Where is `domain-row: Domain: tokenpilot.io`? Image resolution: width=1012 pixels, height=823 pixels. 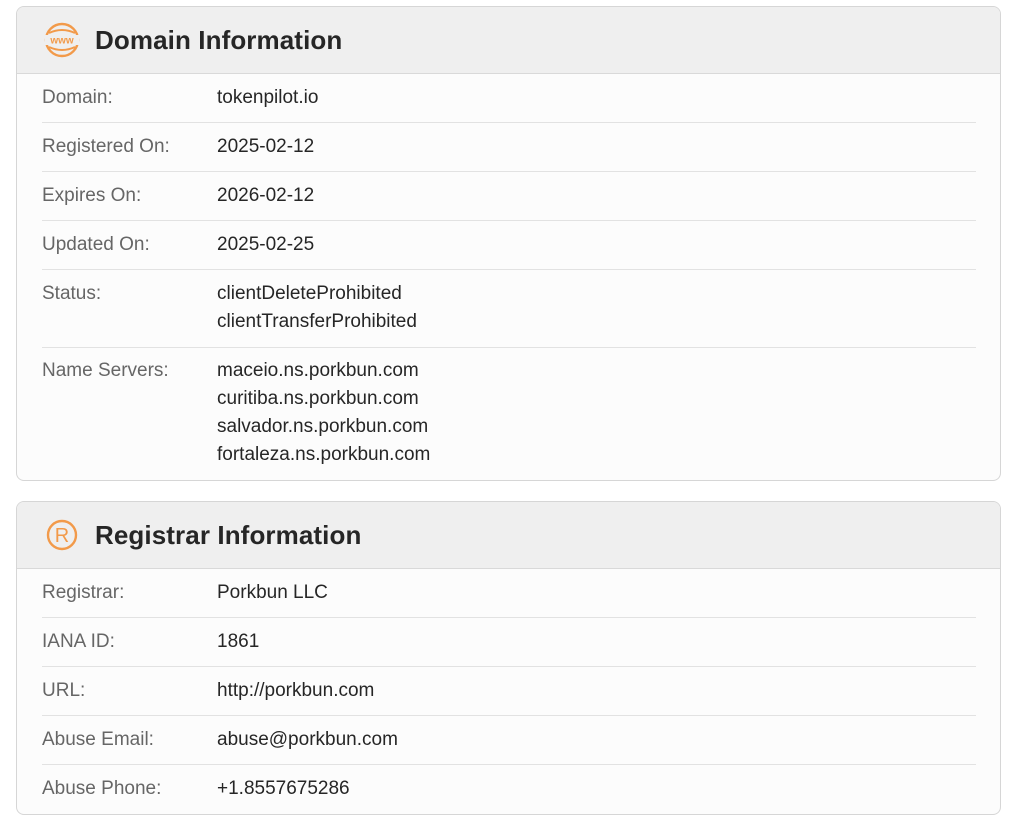 domain-row: Domain: tokenpilot.io is located at coordinates (509, 98).